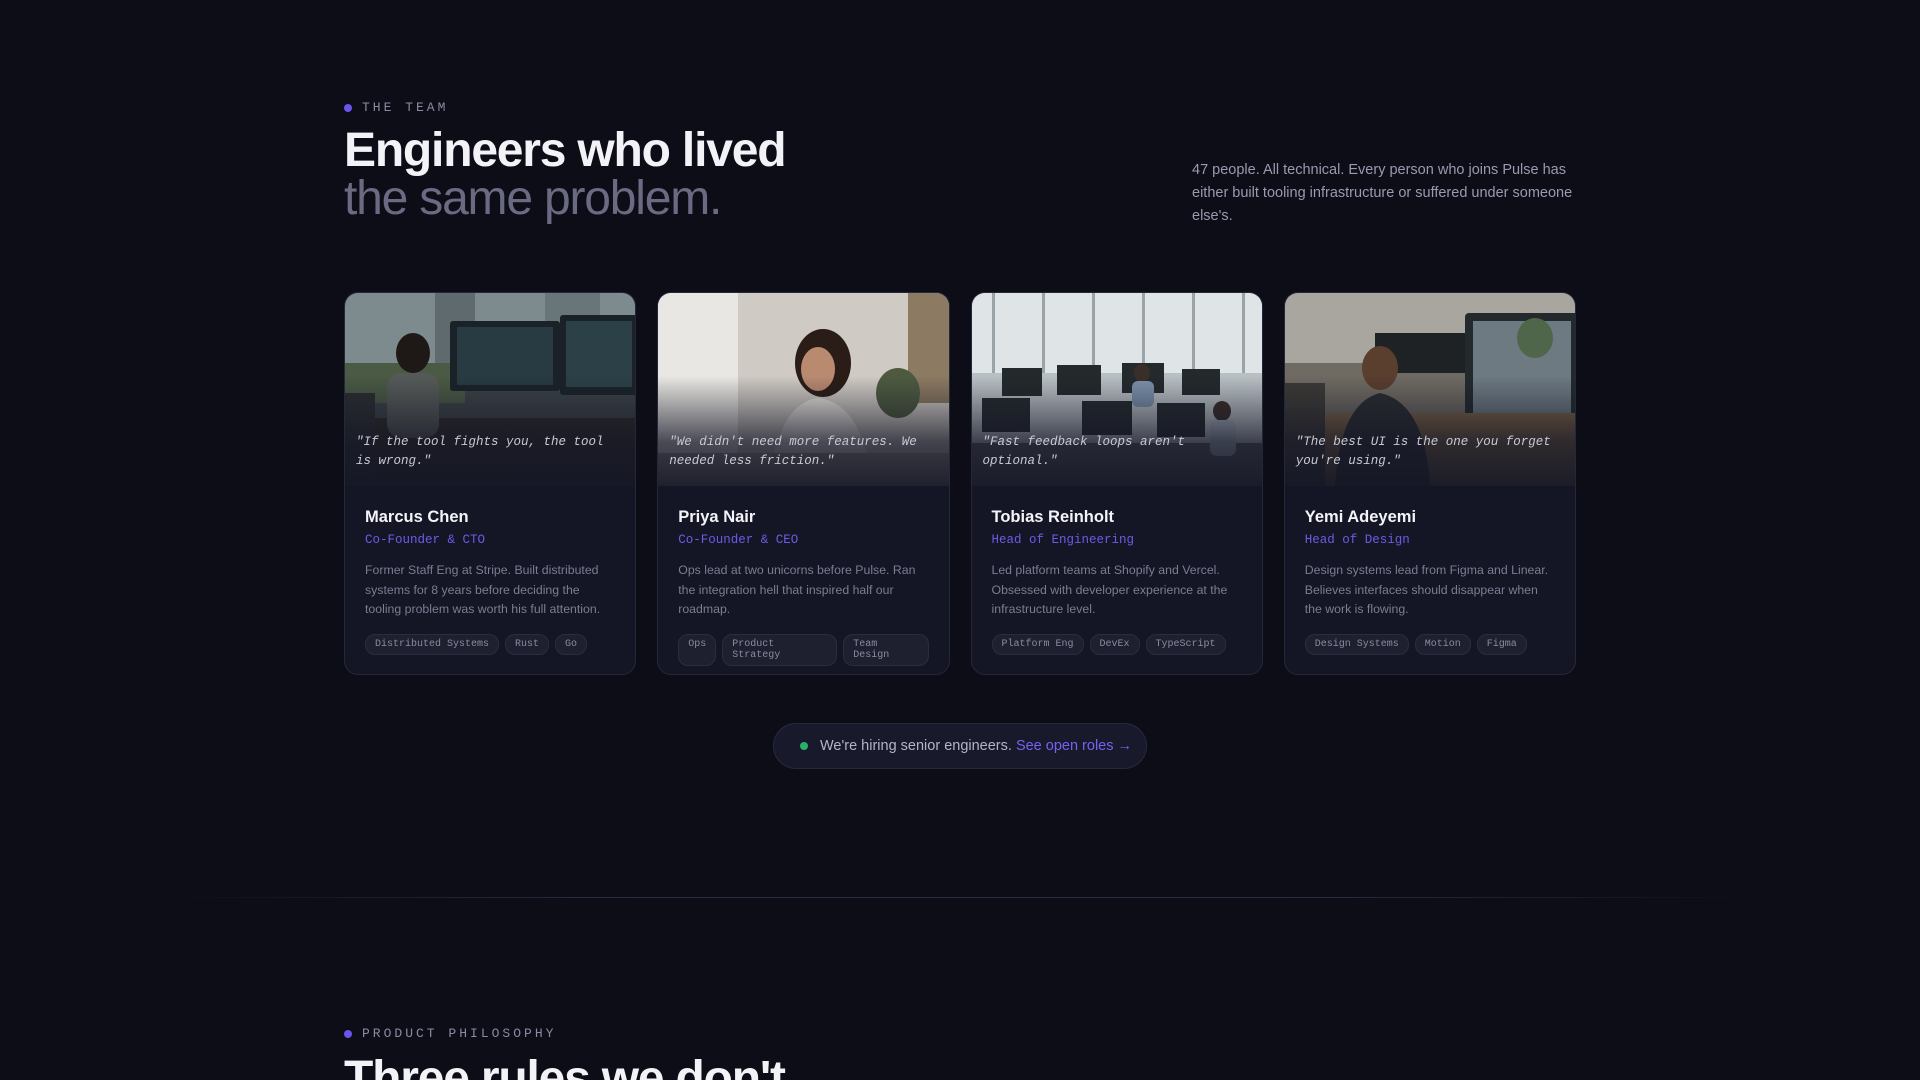 The image size is (1920, 1080). Describe the element at coordinates (1360, 517) in the screenshot. I see `team-member-name: Yemi Adeyemi` at that location.